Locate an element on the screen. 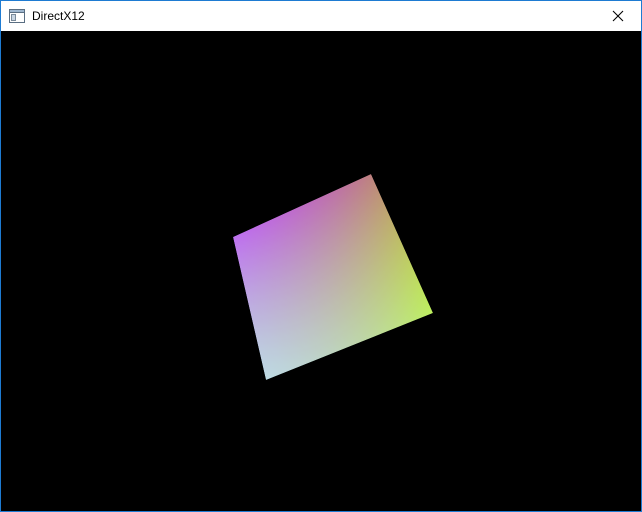 The height and width of the screenshot is (512, 642). close-button is located at coordinates (618, 16).